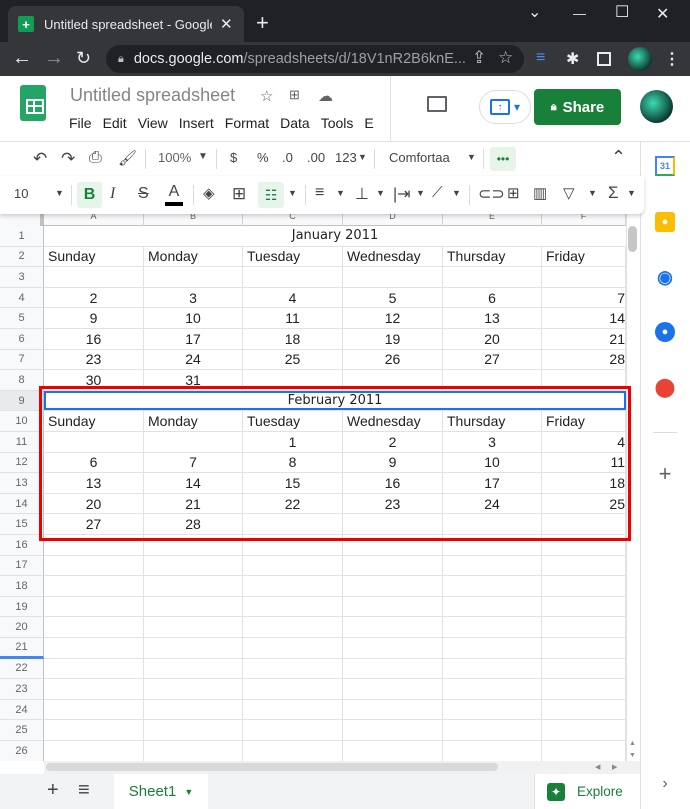 Image resolution: width=690 pixels, height=809 pixels. Describe the element at coordinates (33, 103) in the screenshot. I see `sheets-logo-icon` at that location.